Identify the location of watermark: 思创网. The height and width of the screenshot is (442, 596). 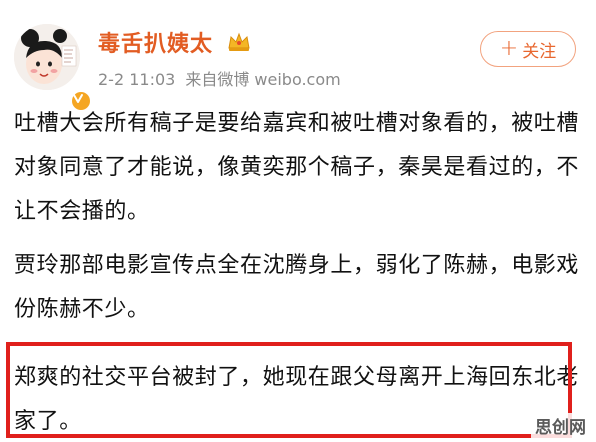
(560, 425).